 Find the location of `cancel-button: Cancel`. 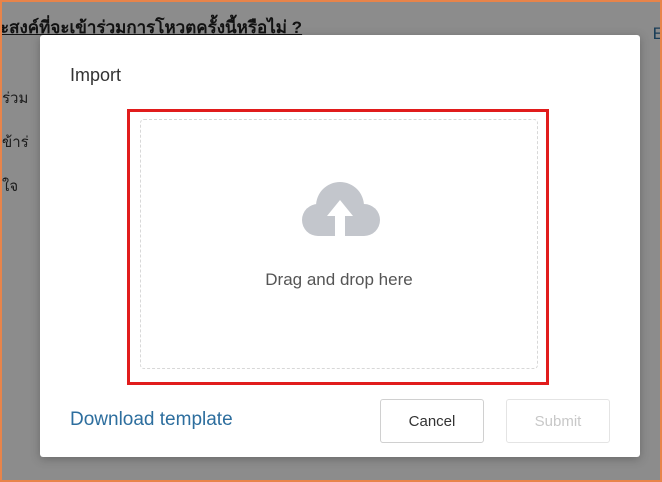

cancel-button: Cancel is located at coordinates (432, 421).